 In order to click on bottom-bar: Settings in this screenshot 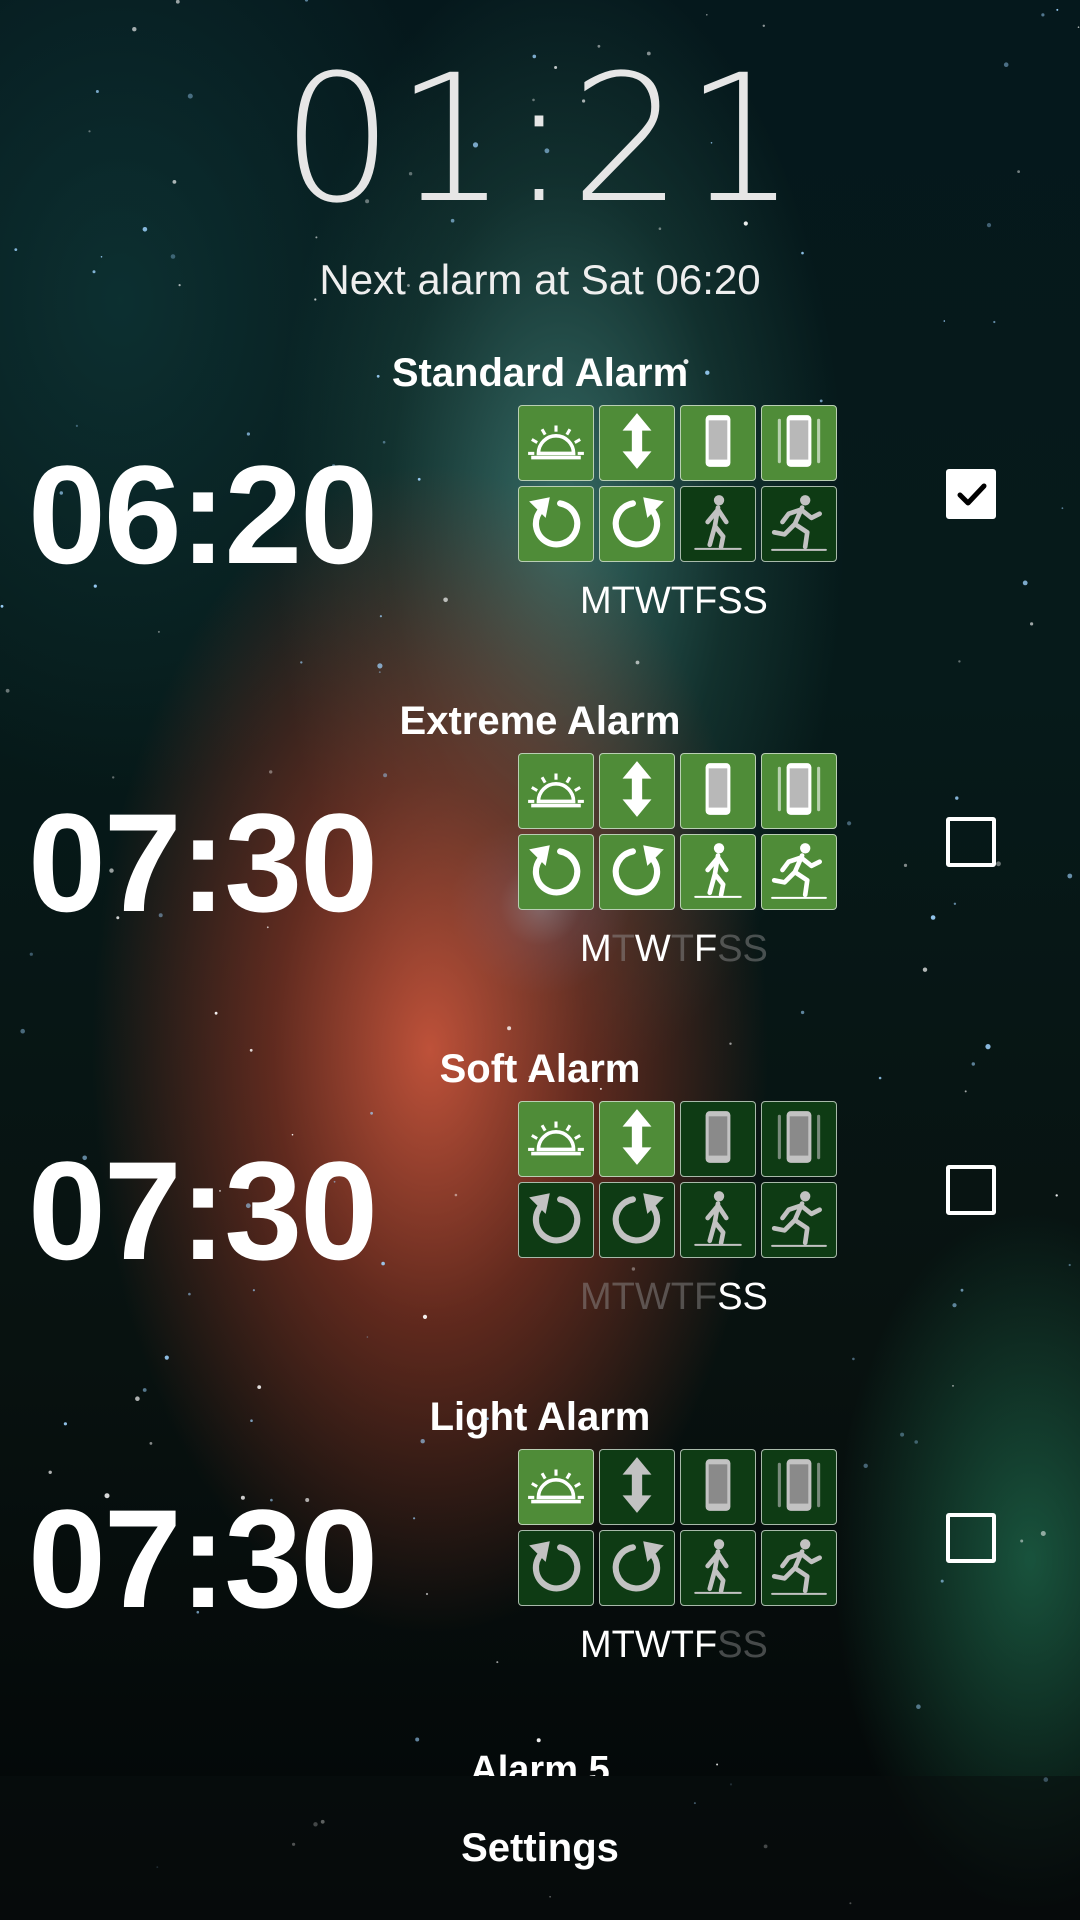, I will do `click(540, 1848)`.